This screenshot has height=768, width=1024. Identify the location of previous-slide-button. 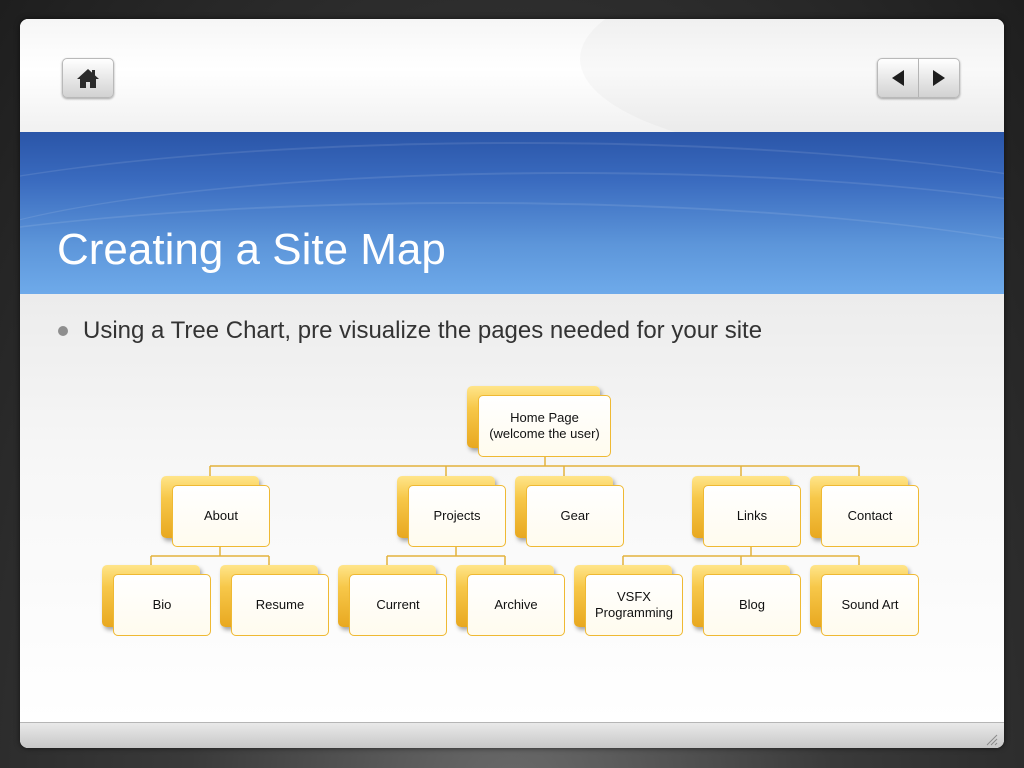
(898, 78).